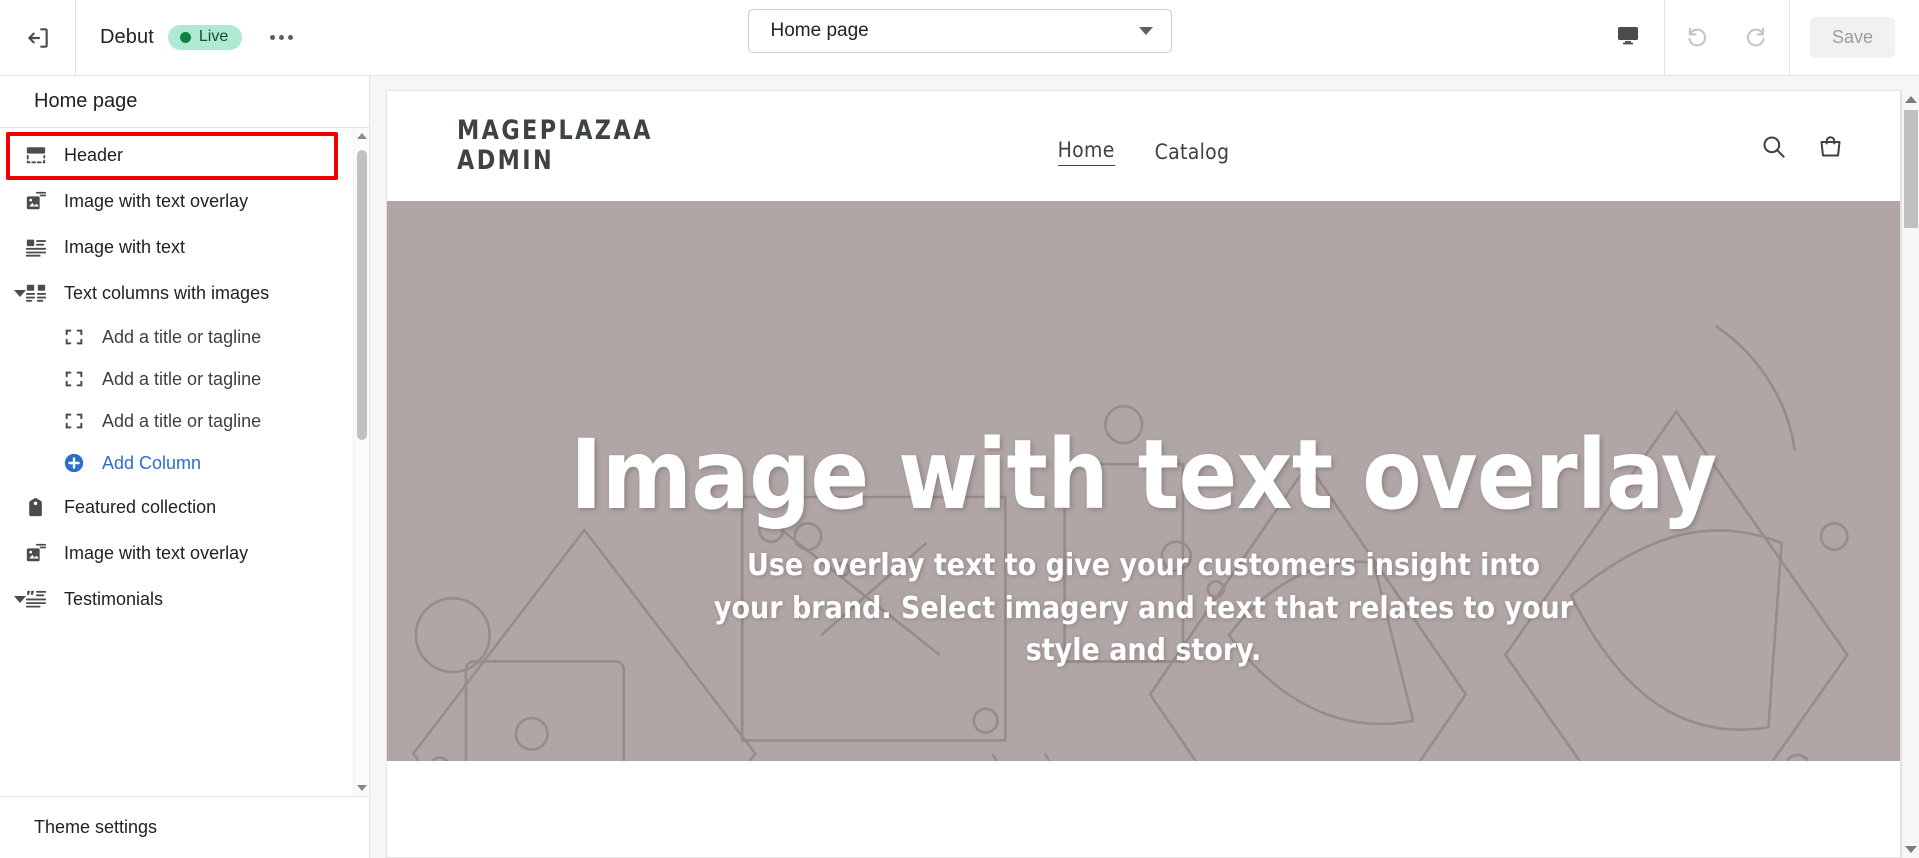  I want to click on search-icon, so click(1773, 146).